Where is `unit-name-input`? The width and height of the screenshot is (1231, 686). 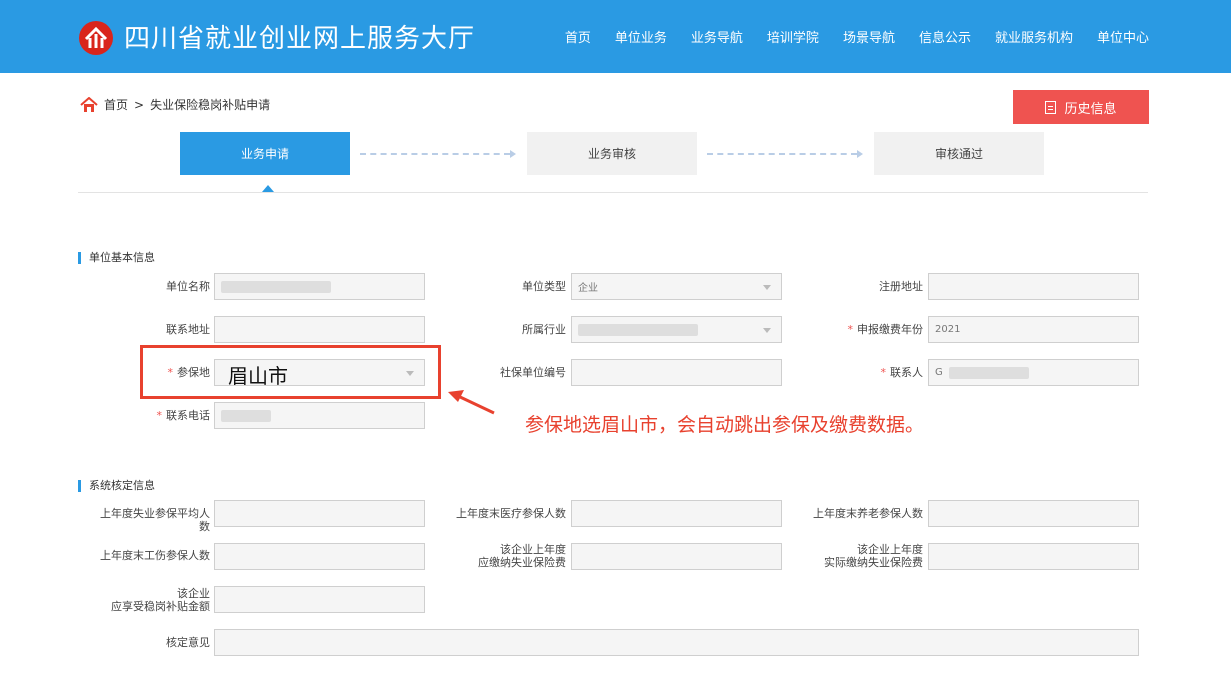 unit-name-input is located at coordinates (319, 286).